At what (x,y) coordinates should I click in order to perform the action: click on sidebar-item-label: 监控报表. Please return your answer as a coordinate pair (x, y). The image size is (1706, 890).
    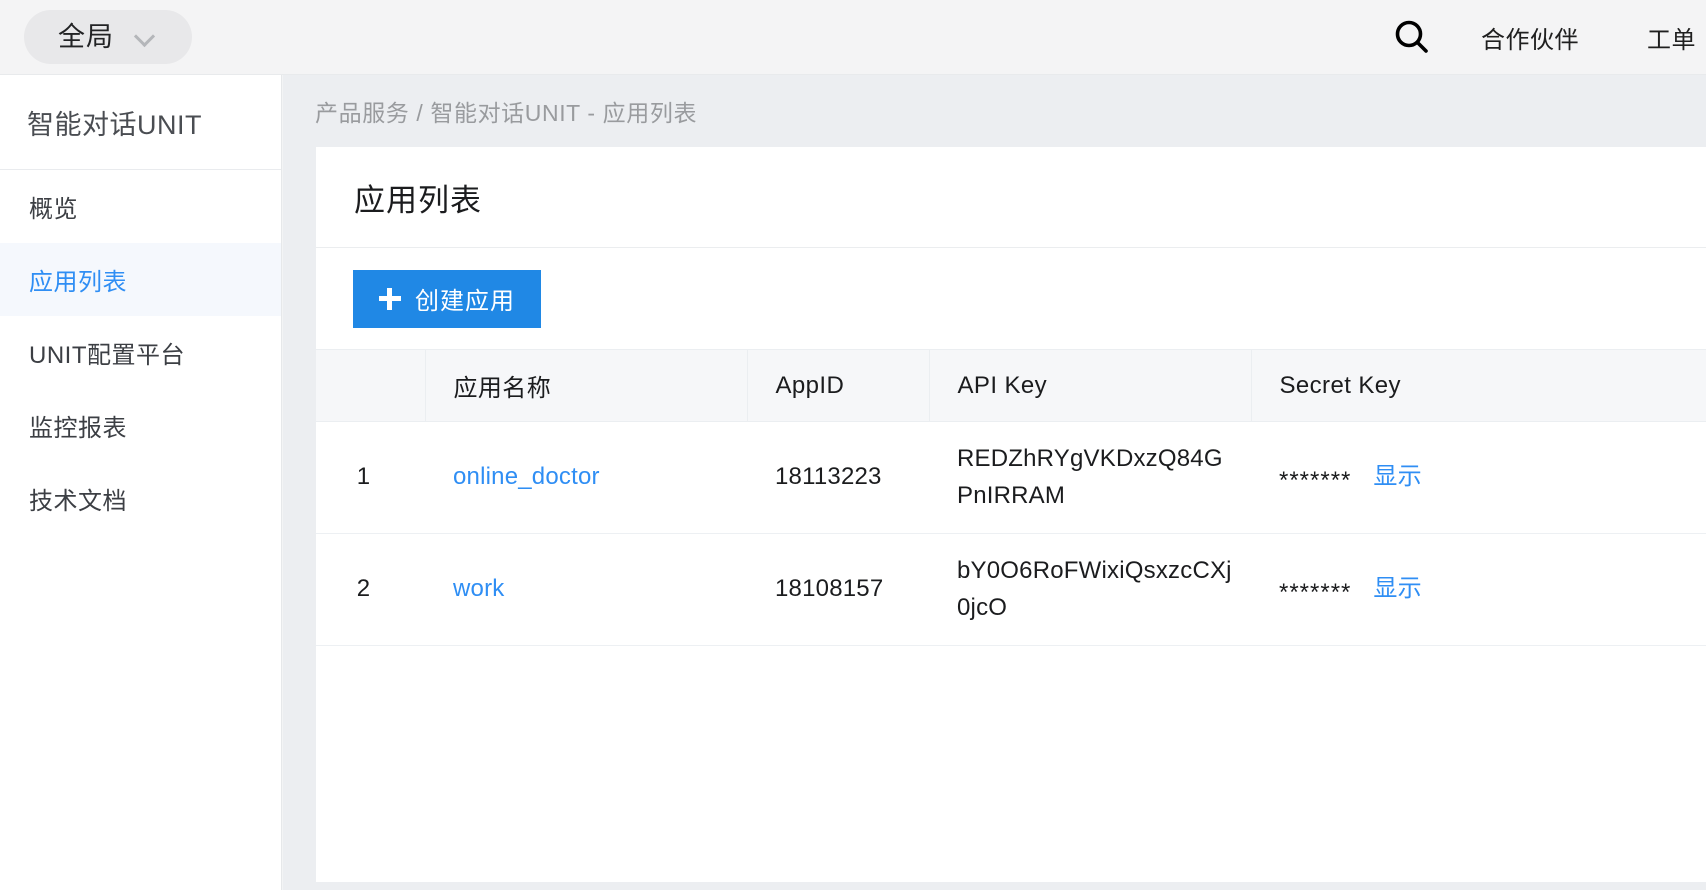
    Looking at the image, I should click on (78, 428).